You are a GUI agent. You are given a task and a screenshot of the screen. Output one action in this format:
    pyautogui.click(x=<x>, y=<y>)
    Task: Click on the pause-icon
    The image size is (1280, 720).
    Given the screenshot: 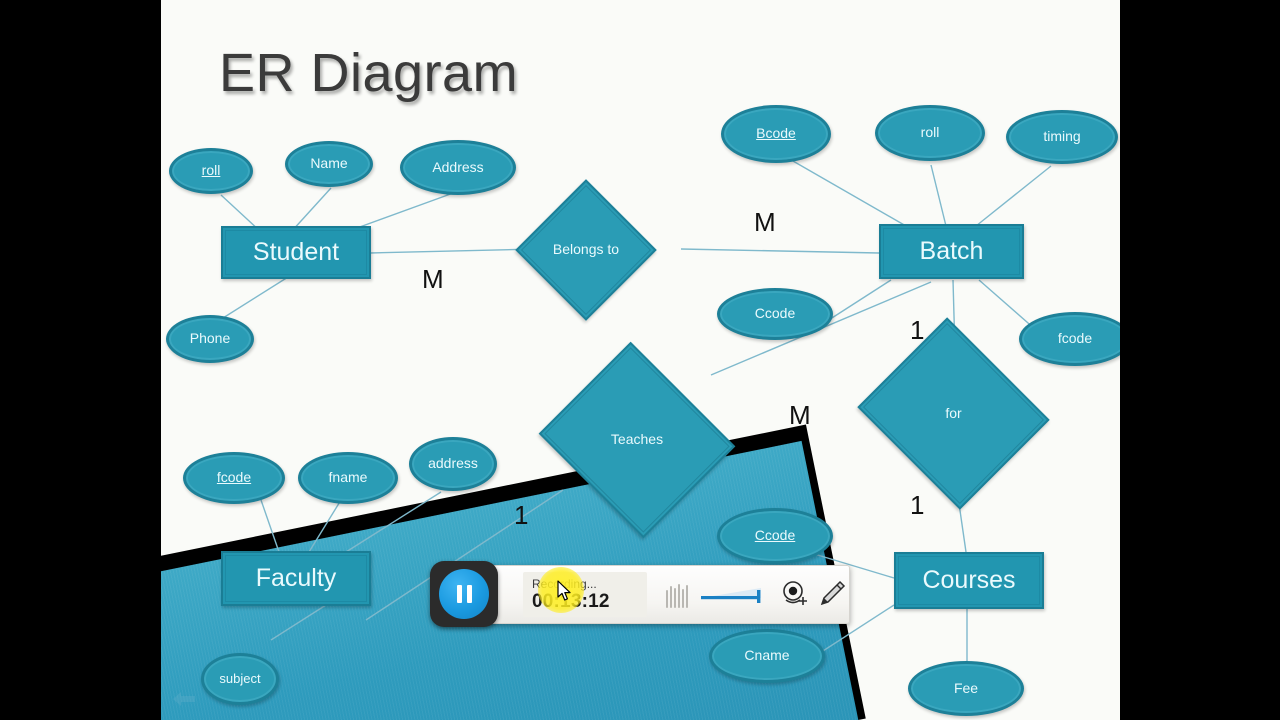 What is the action you would take?
    pyautogui.click(x=464, y=594)
    